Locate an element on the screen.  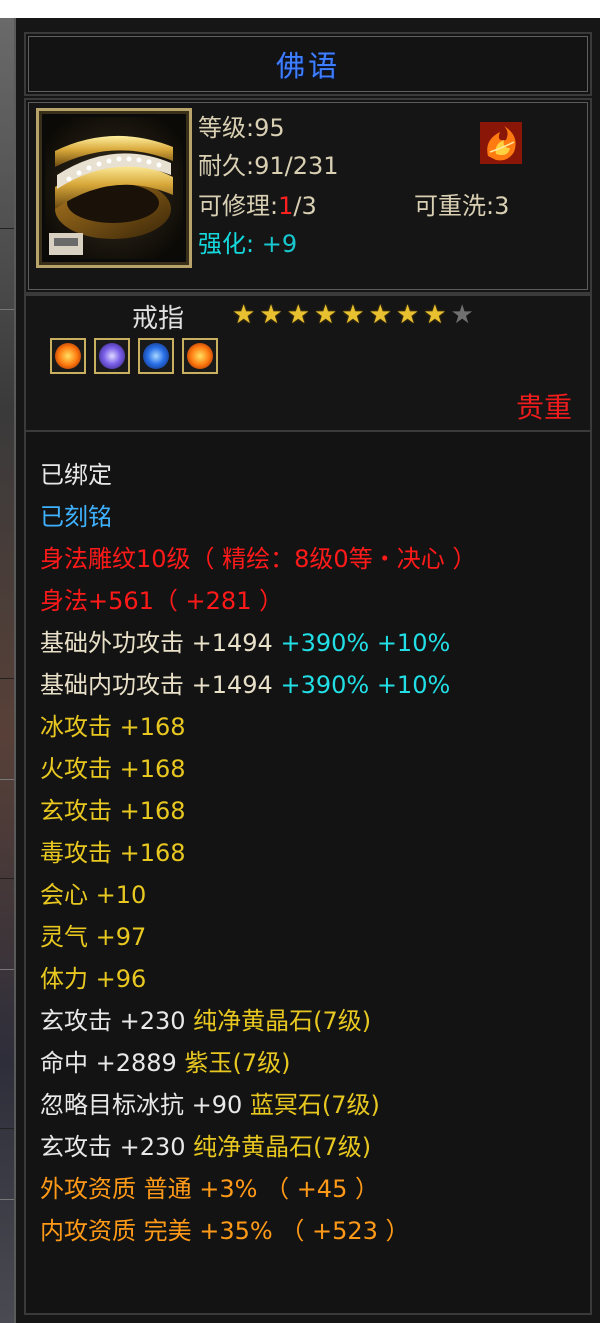
item-level: 等级:95 is located at coordinates (241, 128).